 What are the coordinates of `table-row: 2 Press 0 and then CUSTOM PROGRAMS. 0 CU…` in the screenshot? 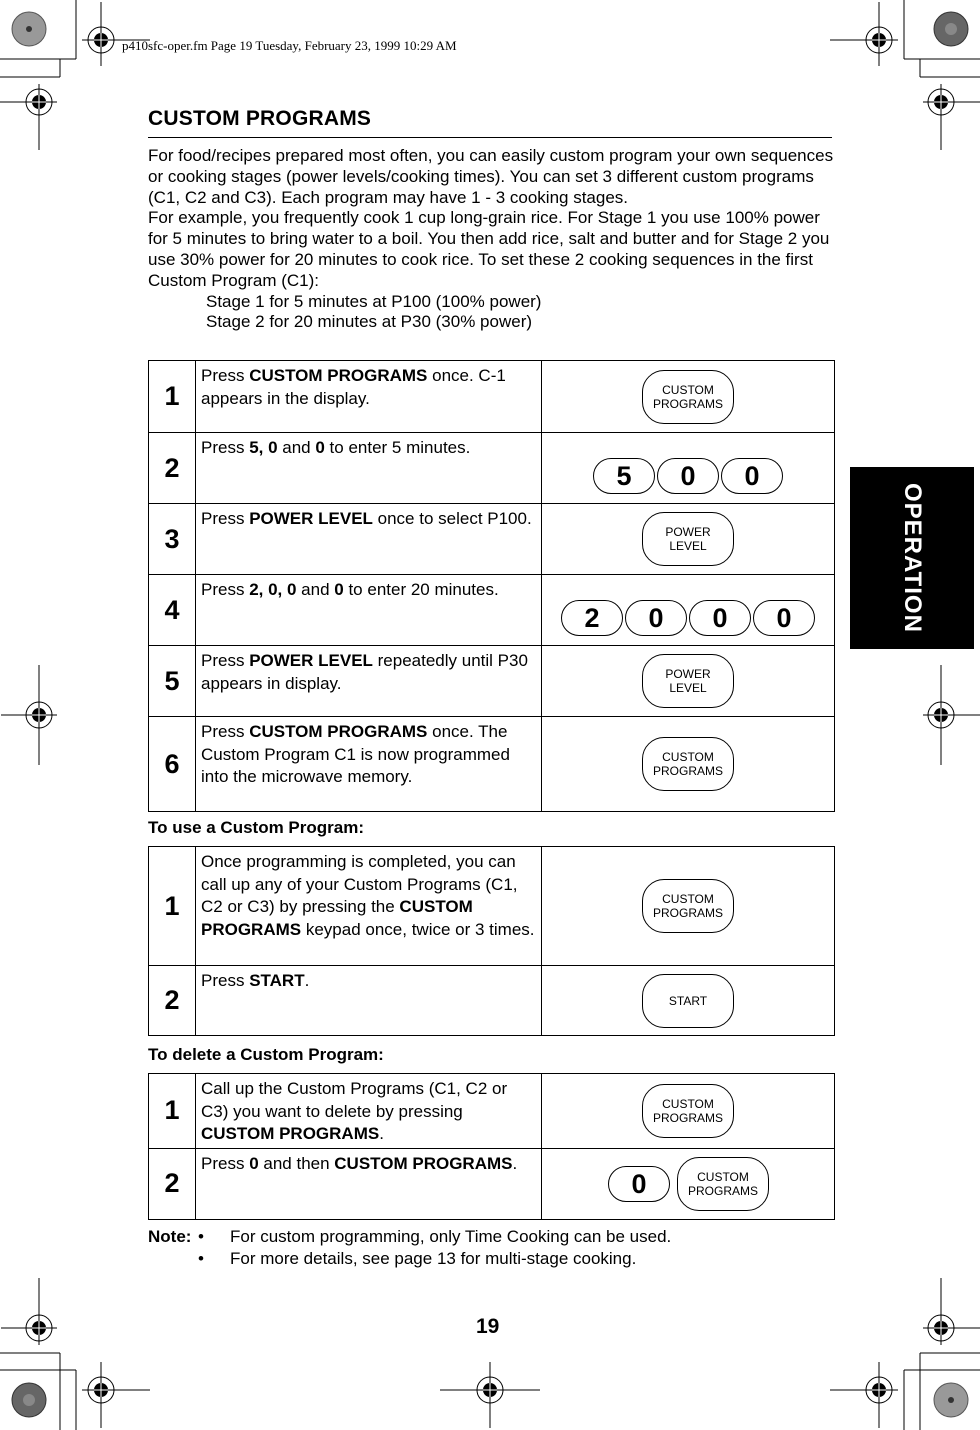 It's located at (491, 1183).